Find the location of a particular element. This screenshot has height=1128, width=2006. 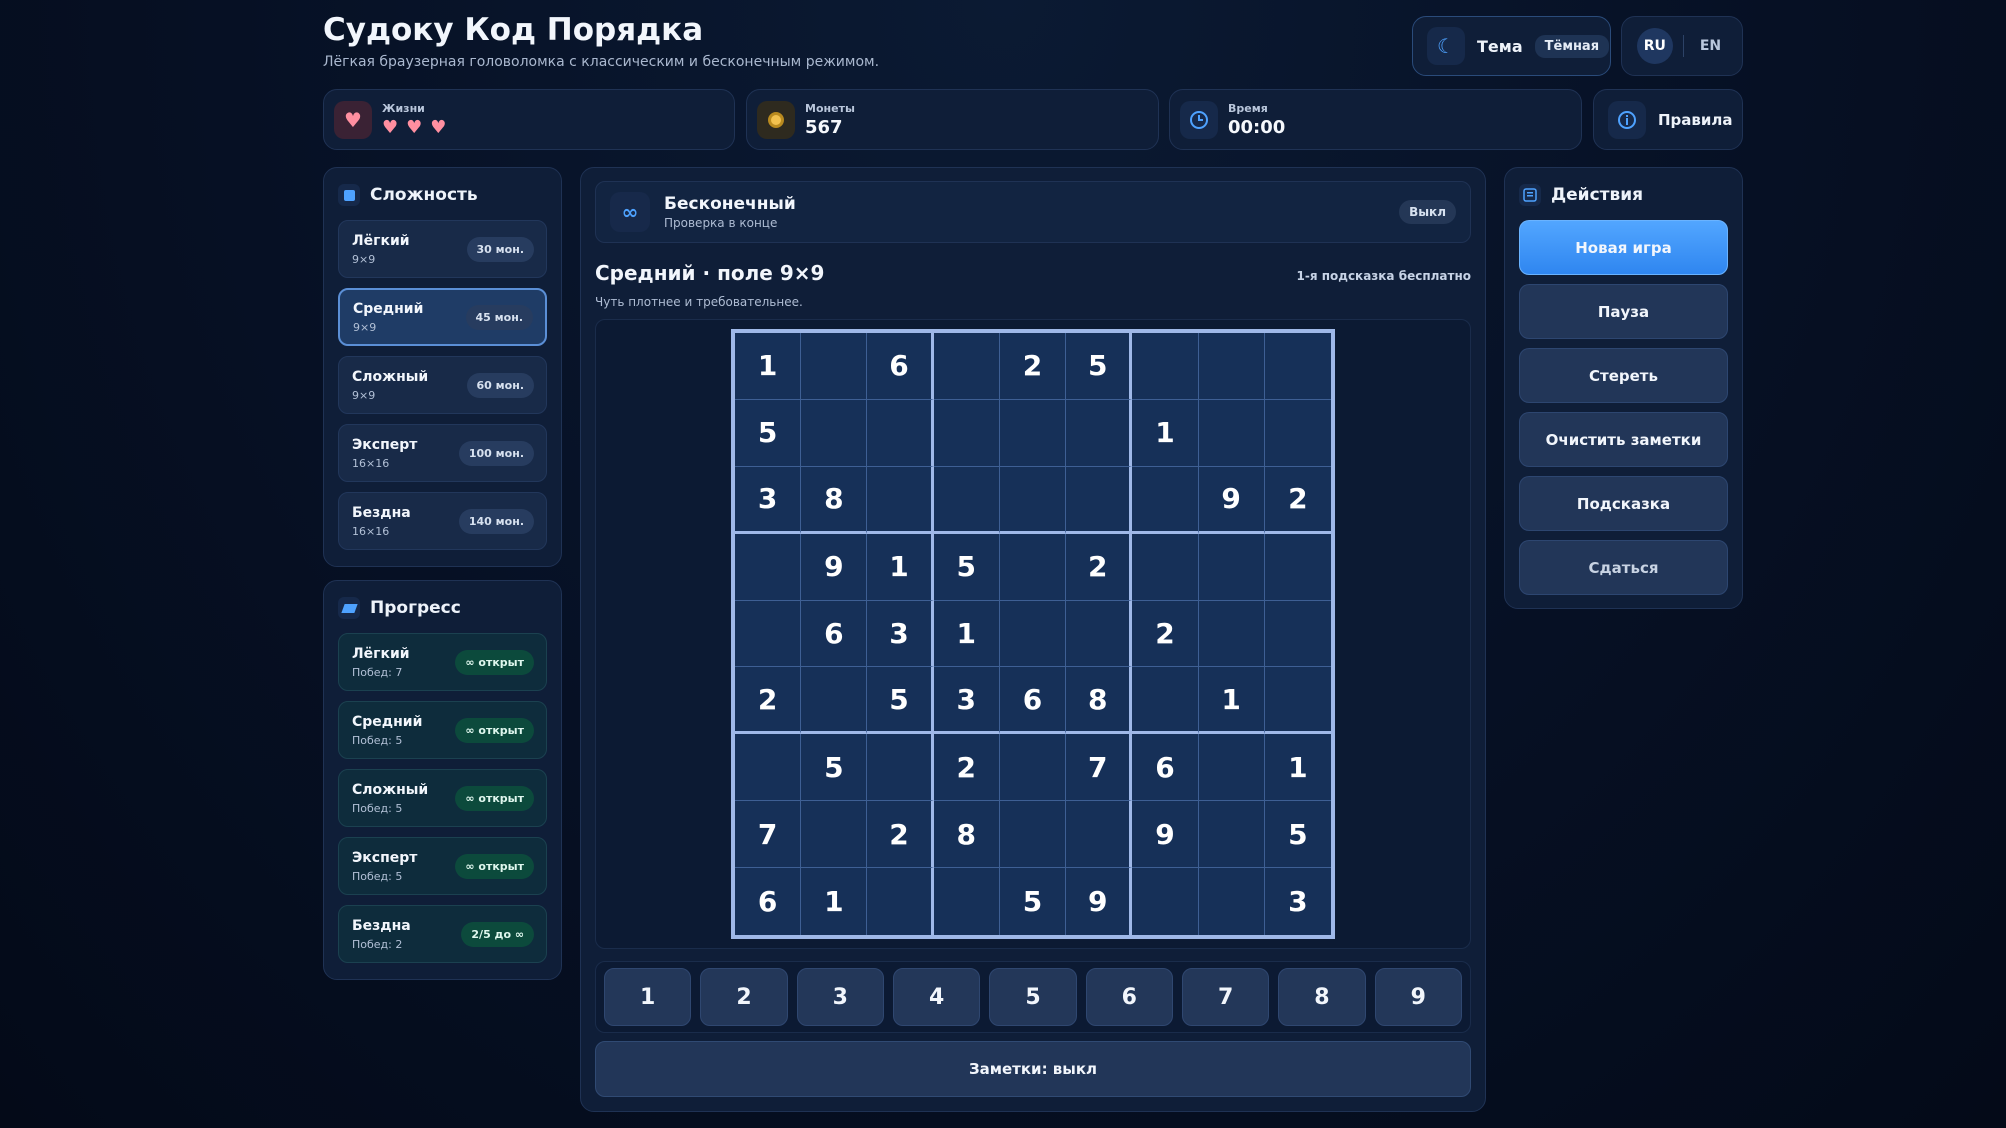

difficulty-item: Средний 9×9 45 мон. is located at coordinates (442, 317).